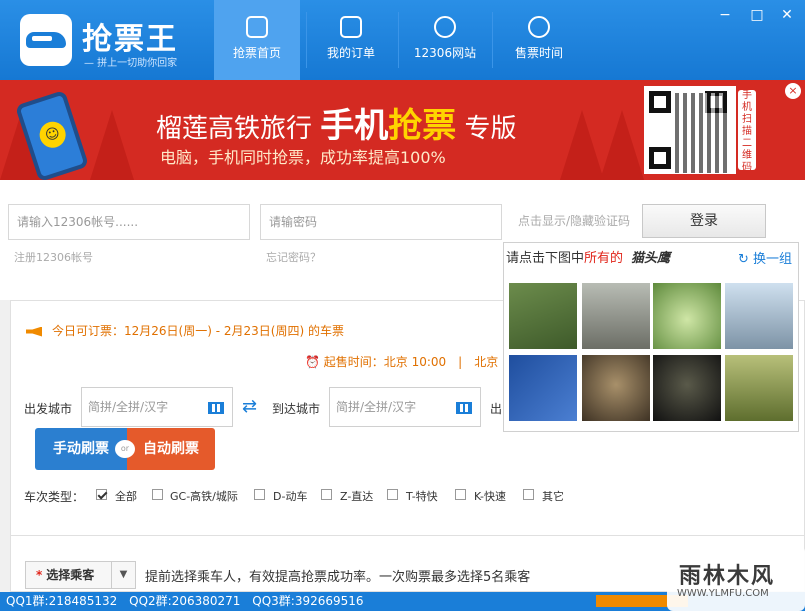 This screenshot has width=805, height=611. What do you see at coordinates (204, 496) in the screenshot?
I see `train-type-gc-label: GC-高铁/城际` at bounding box center [204, 496].